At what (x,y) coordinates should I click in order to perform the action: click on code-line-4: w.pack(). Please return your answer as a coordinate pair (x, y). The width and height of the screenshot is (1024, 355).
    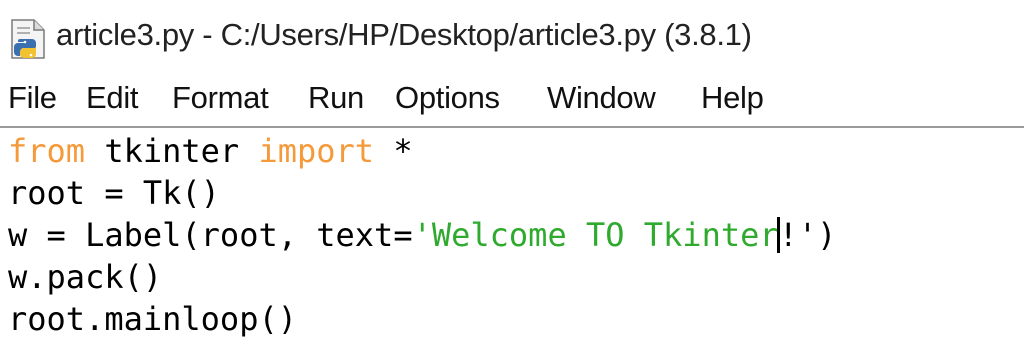
    Looking at the image, I should click on (85, 277).